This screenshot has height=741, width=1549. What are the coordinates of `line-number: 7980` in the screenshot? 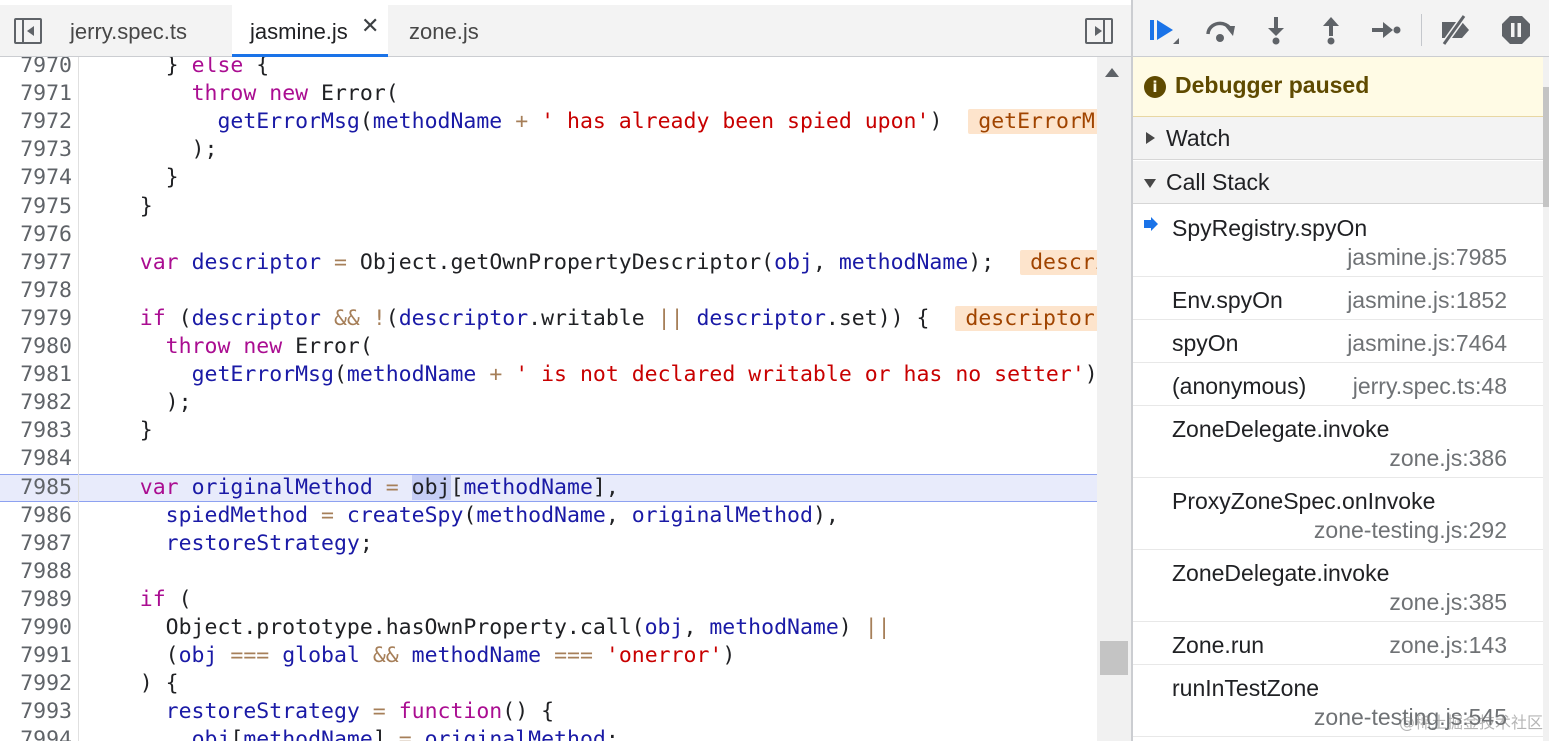 It's located at (36, 347).